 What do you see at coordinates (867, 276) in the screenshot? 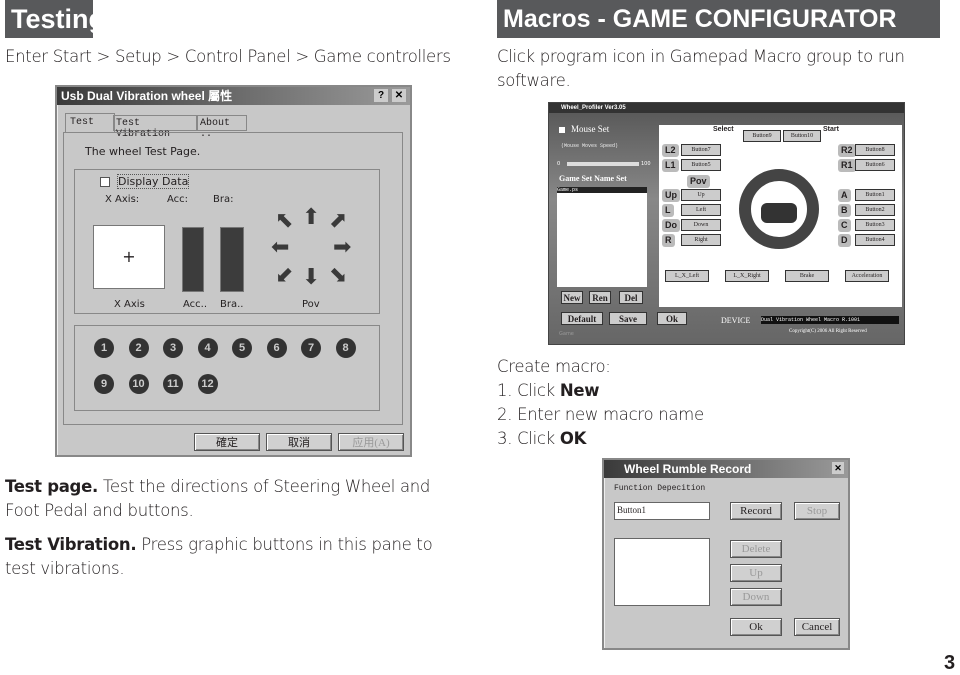
I see `axis-button: Acceleration` at bounding box center [867, 276].